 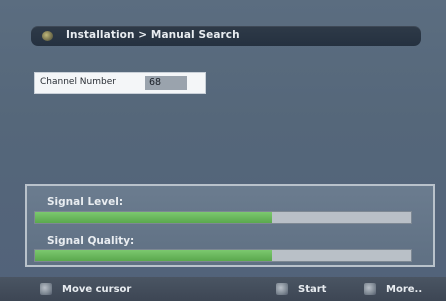 I want to click on menu-icon, so click(x=370, y=289).